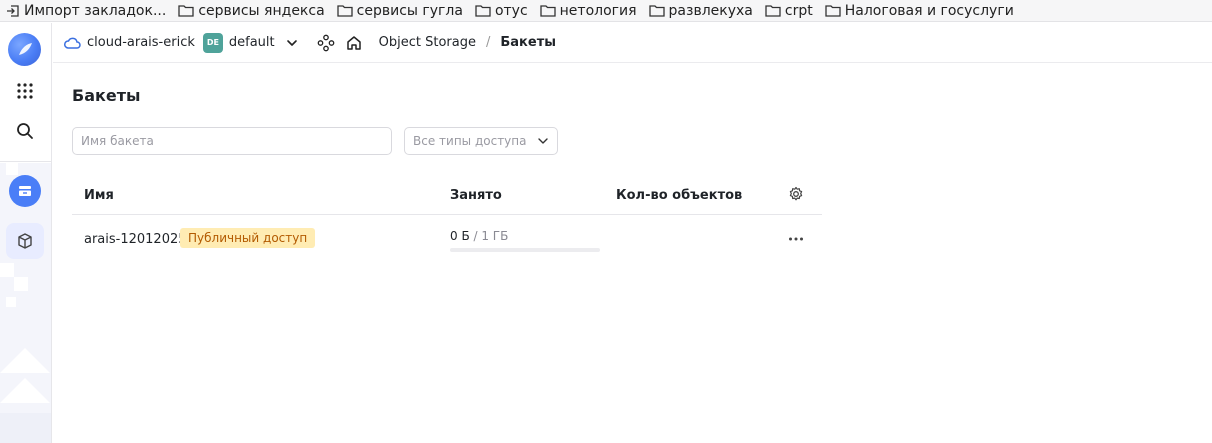 The width and height of the screenshot is (1212, 443). I want to click on access-type-select-label: Все типы доступа, so click(470, 141).